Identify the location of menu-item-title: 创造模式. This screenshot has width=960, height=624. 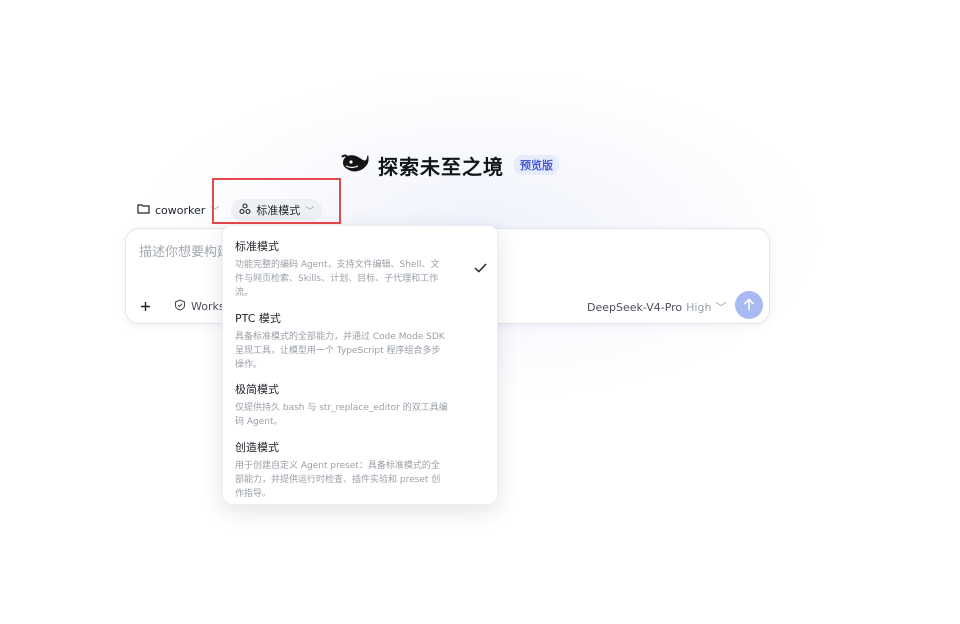
(257, 447).